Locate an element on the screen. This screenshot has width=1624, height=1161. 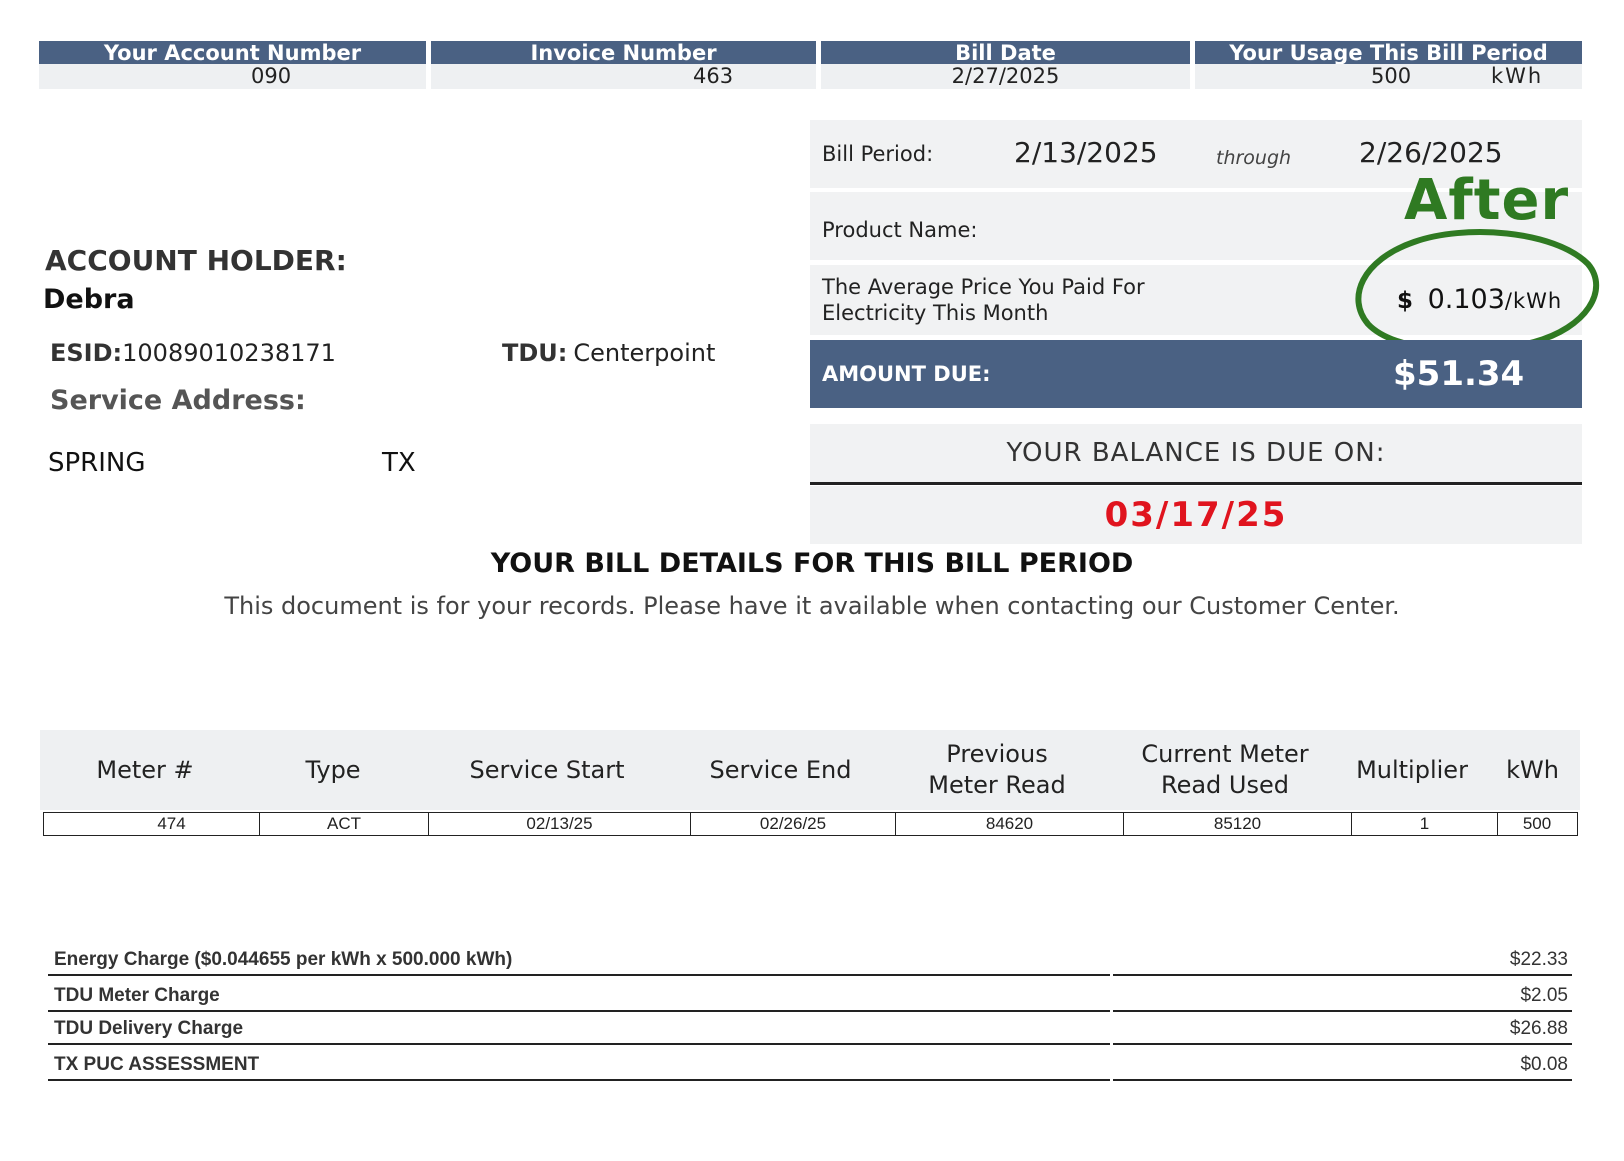
esid: ESID:10089010238171 is located at coordinates (193, 353).